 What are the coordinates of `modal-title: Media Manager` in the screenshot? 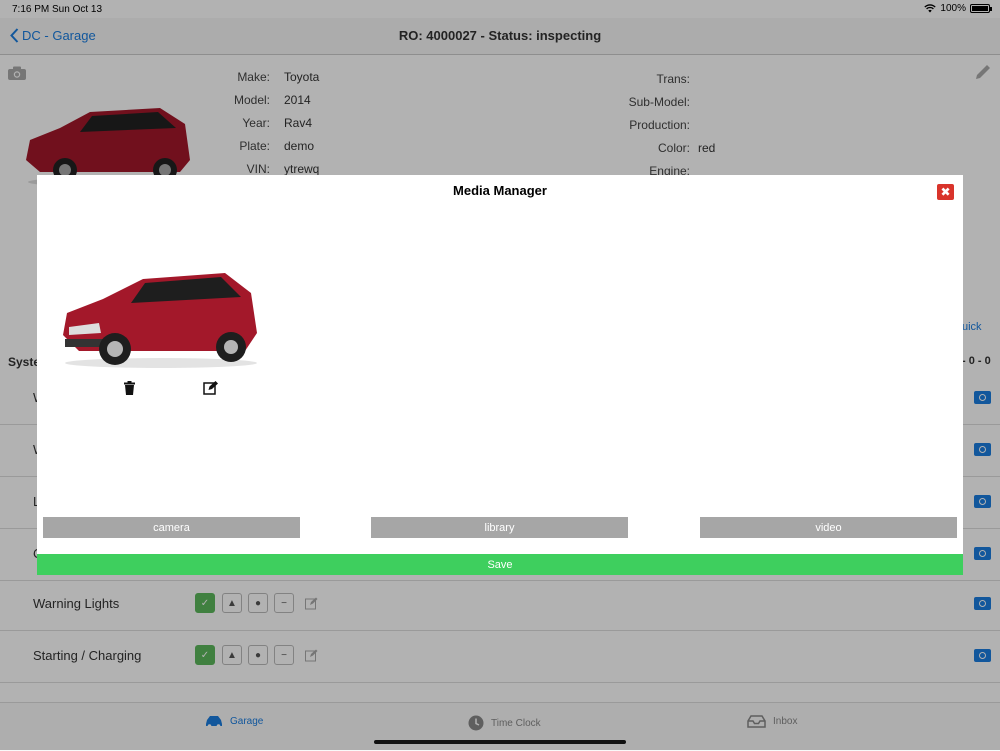 It's located at (500, 190).